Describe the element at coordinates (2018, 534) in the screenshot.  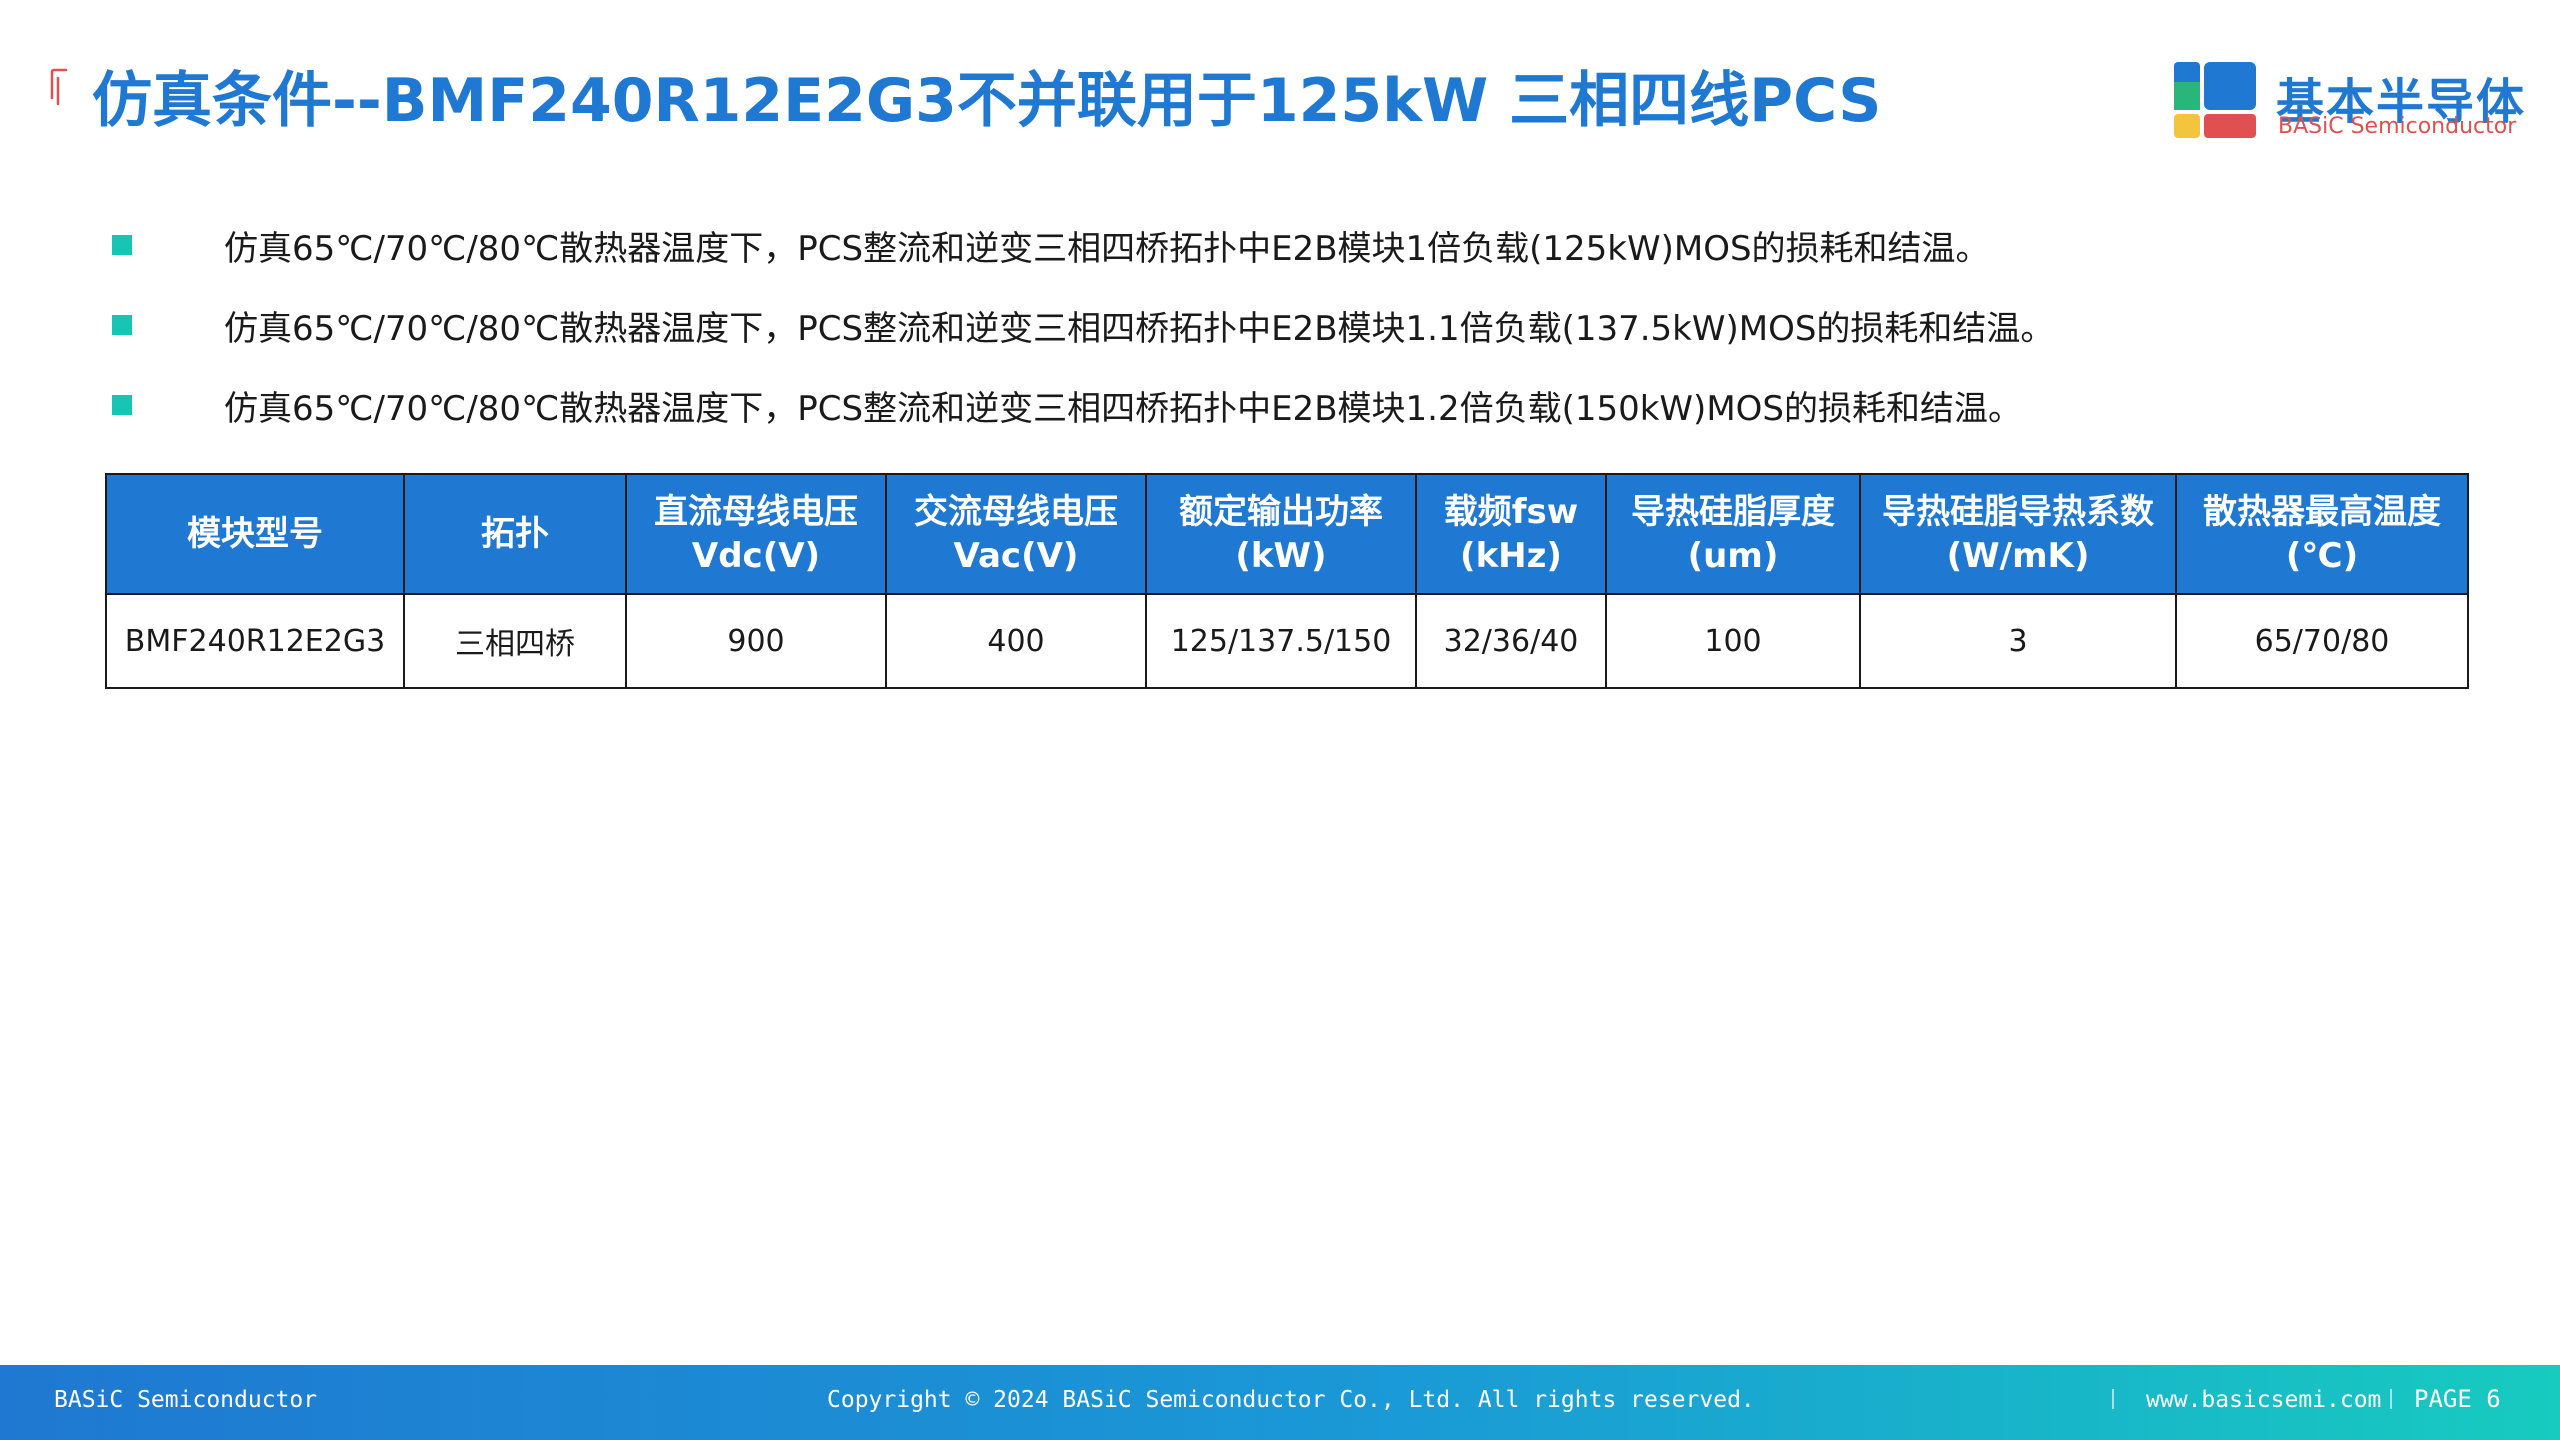
I see `header-cell: 导热硅脂导热系数 (W/mK)` at that location.